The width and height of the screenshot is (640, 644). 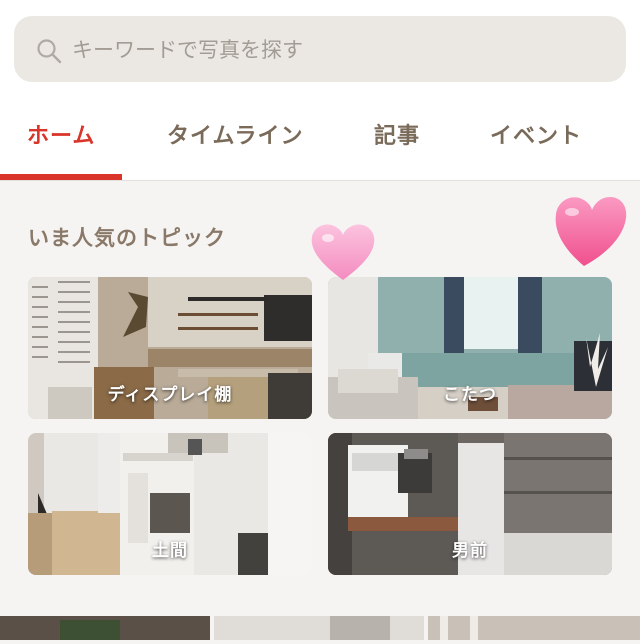 I want to click on search-bar, so click(x=320, y=49).